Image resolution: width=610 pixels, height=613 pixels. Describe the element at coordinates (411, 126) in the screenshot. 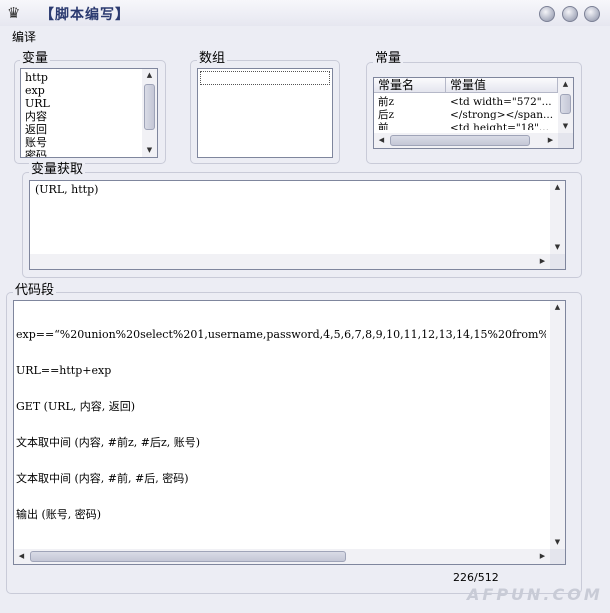

I see `constant-name: 前` at that location.